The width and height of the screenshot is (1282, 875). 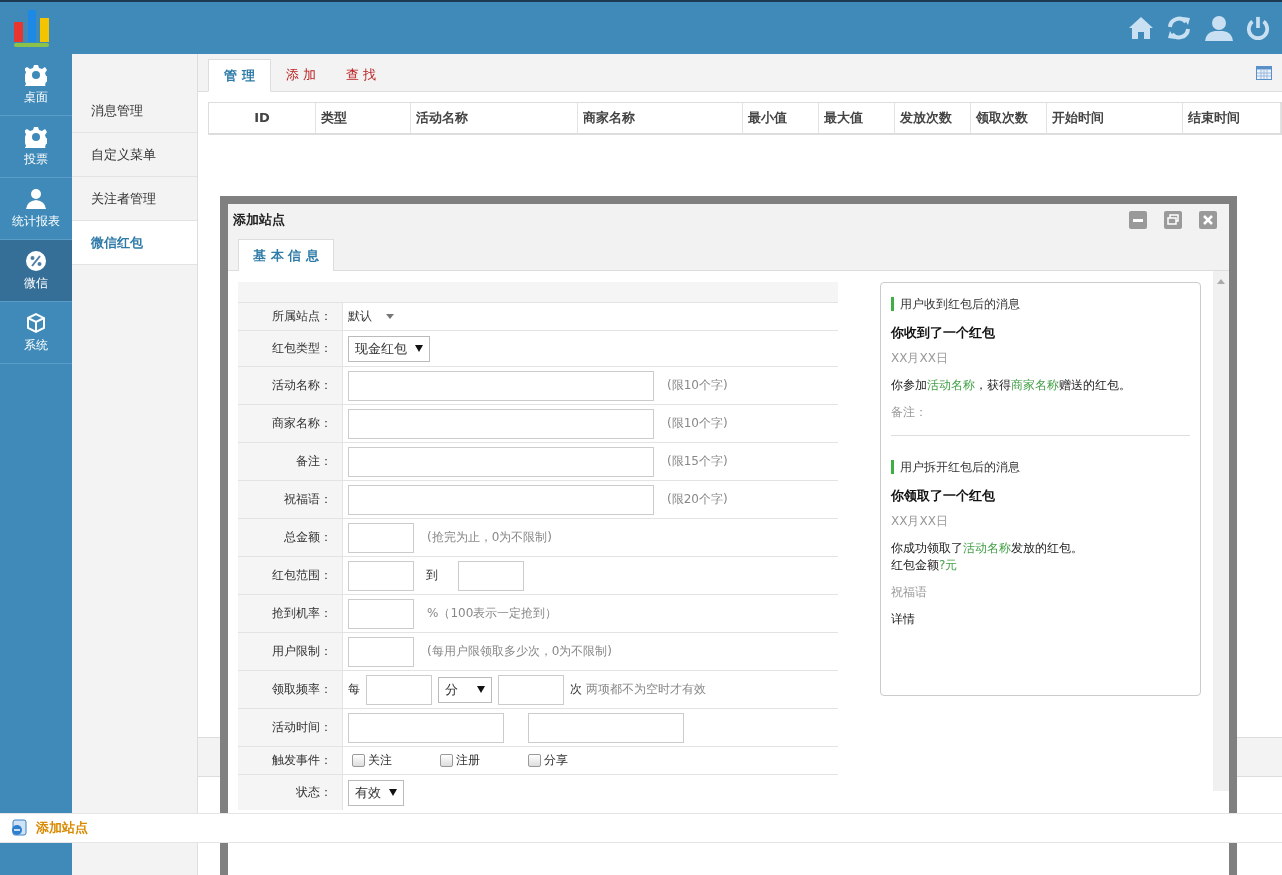 I want to click on column-header: 类型, so click(x=363, y=118).